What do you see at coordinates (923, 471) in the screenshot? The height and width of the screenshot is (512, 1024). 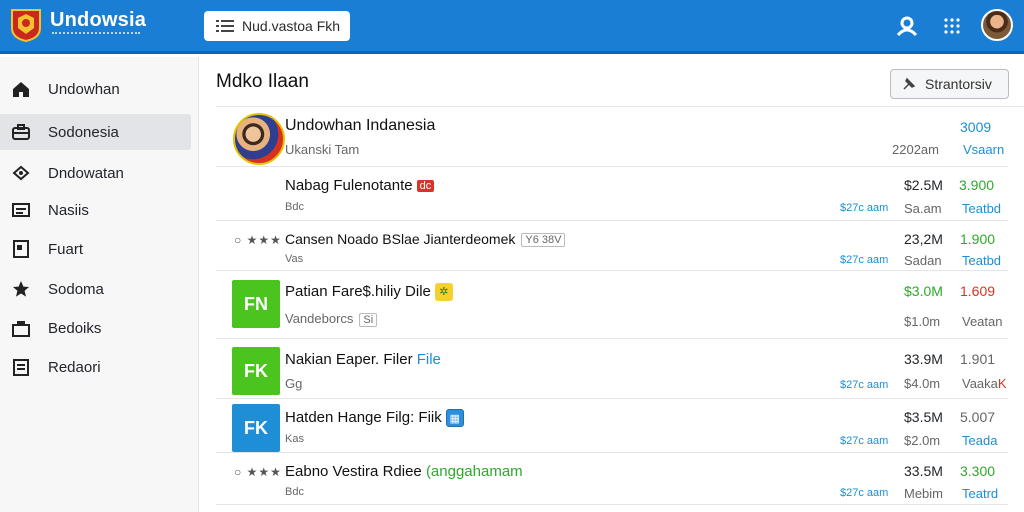 I see `row-amount: 33.5M` at bounding box center [923, 471].